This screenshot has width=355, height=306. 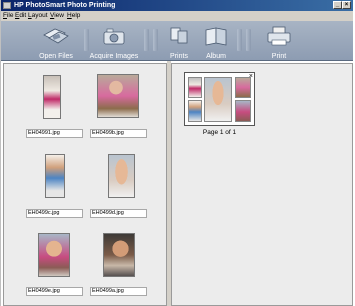 I want to click on menu-file: File, so click(x=8, y=16).